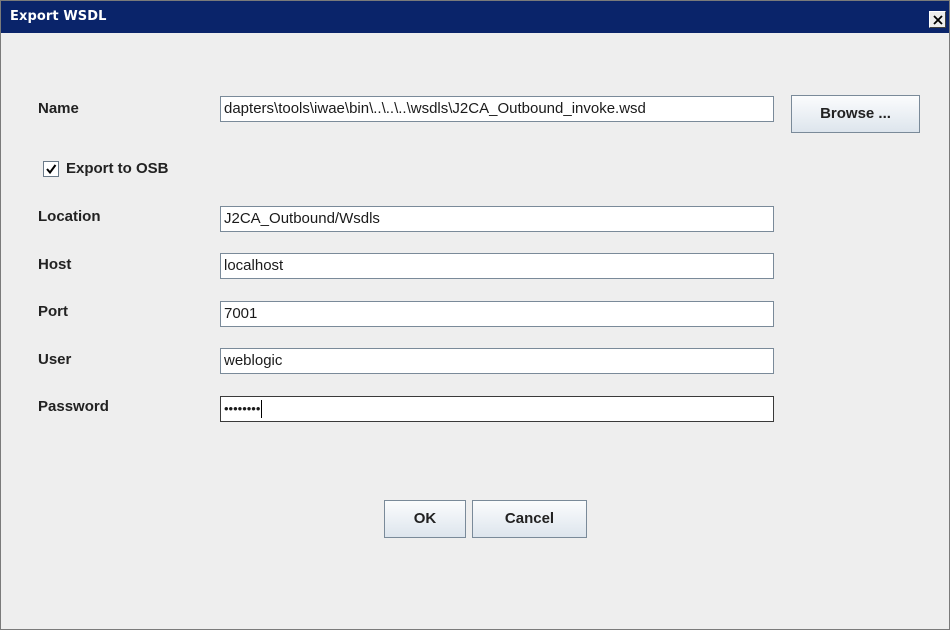 The image size is (950, 630). I want to click on text-caret, so click(262, 409).